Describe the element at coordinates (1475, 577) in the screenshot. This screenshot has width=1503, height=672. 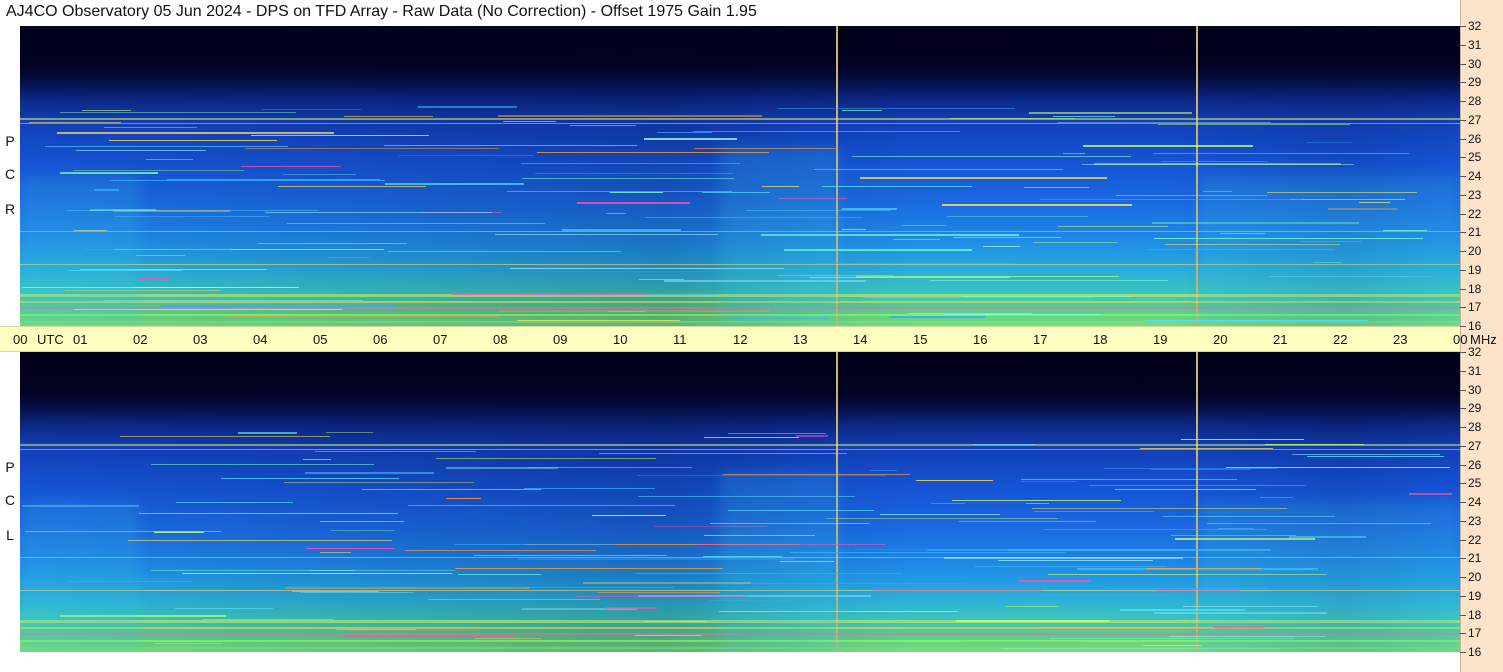
I see `frequency-tick-label: 20` at that location.